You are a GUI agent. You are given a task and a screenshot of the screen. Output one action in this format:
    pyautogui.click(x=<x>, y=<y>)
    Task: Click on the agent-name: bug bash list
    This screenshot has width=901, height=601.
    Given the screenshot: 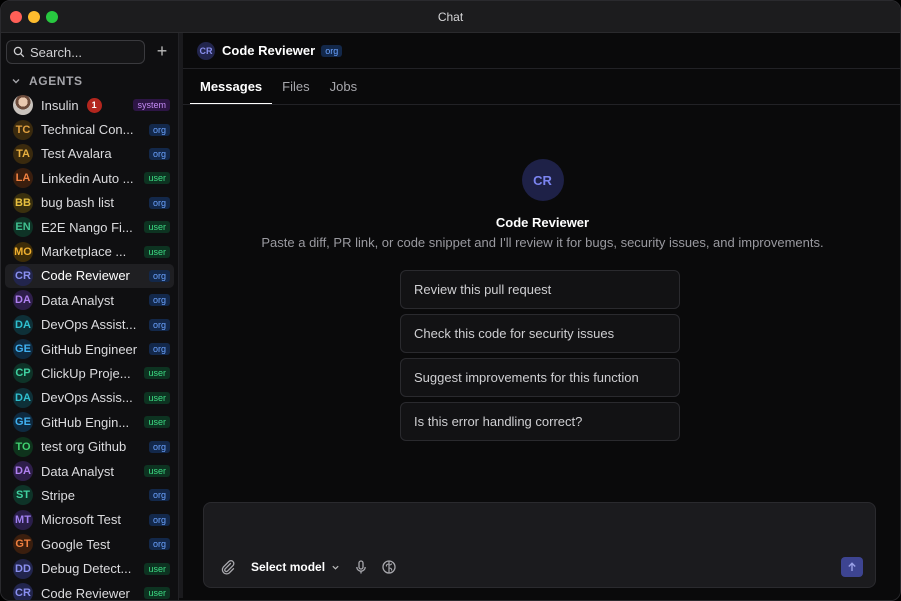 What is the action you would take?
    pyautogui.click(x=77, y=203)
    